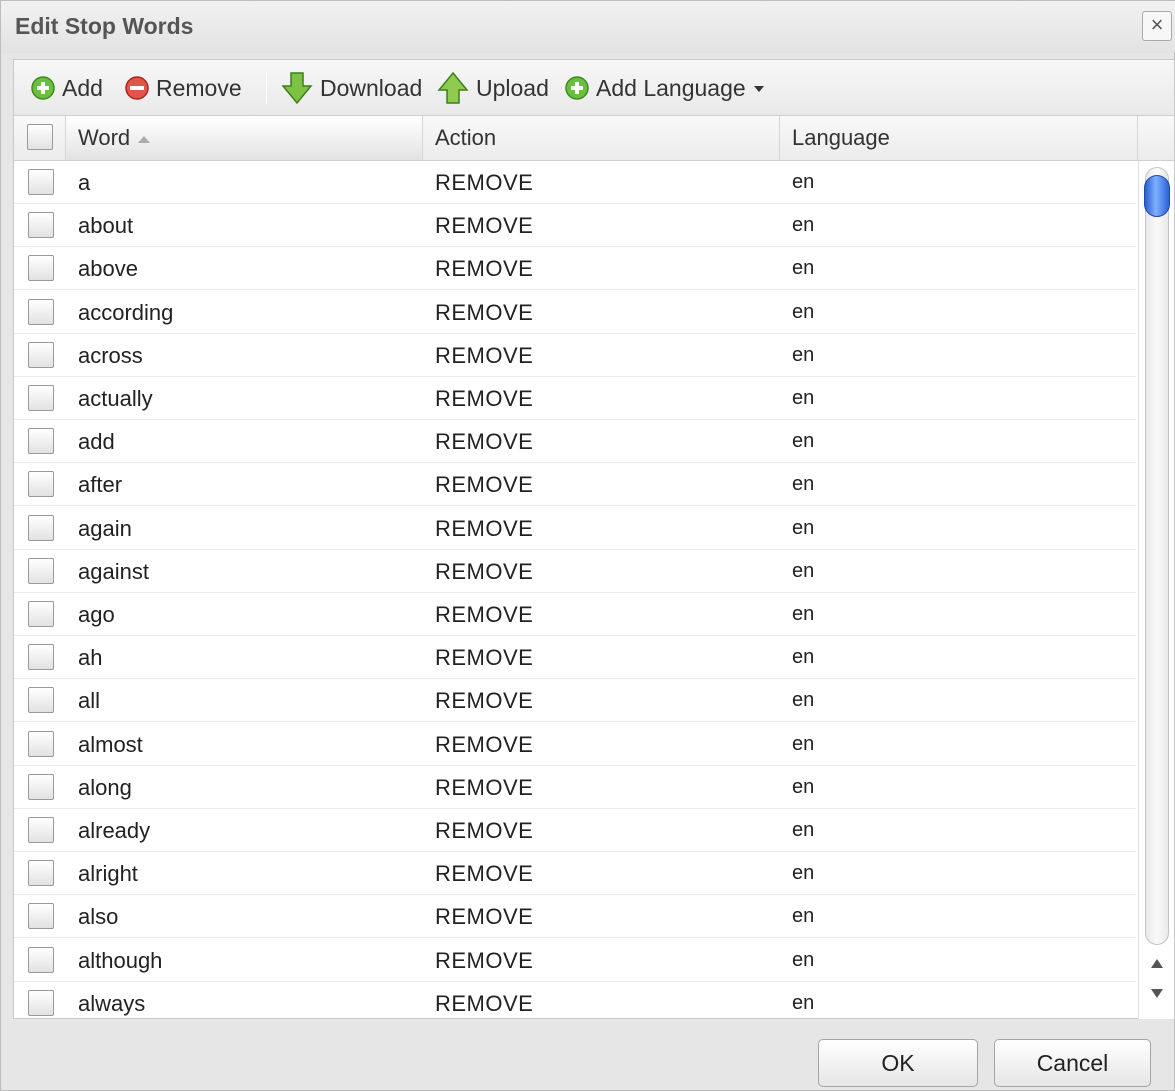  I want to click on column-header-word: Word, so click(244, 138).